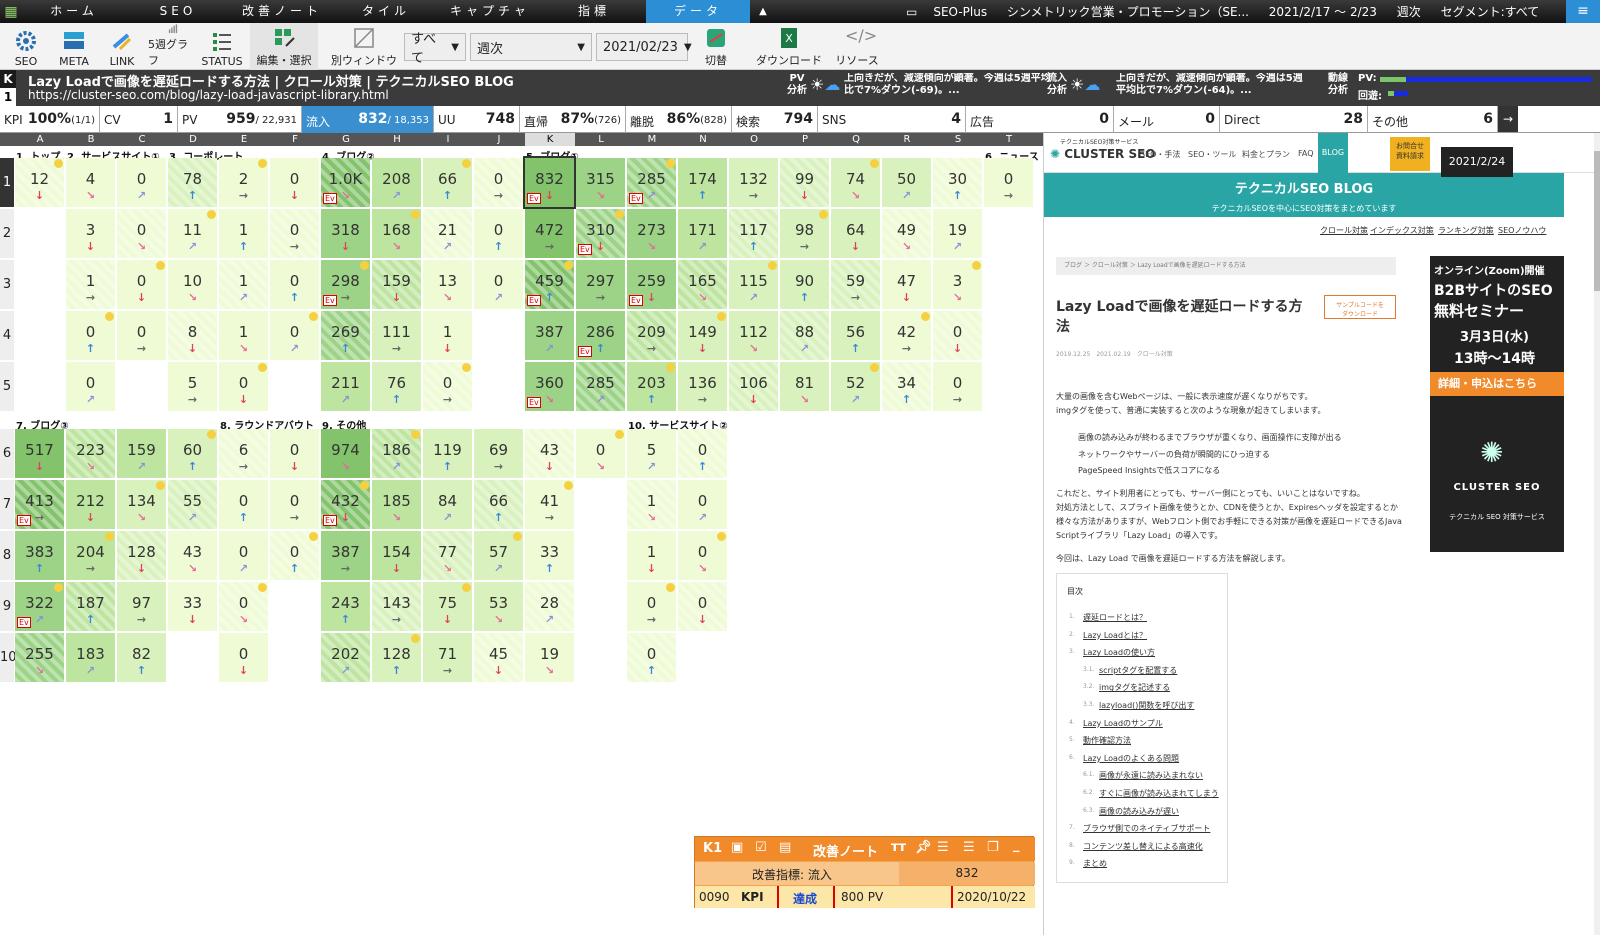  What do you see at coordinates (789, 46) in the screenshot?
I see `download-button: X ダウンロード` at bounding box center [789, 46].